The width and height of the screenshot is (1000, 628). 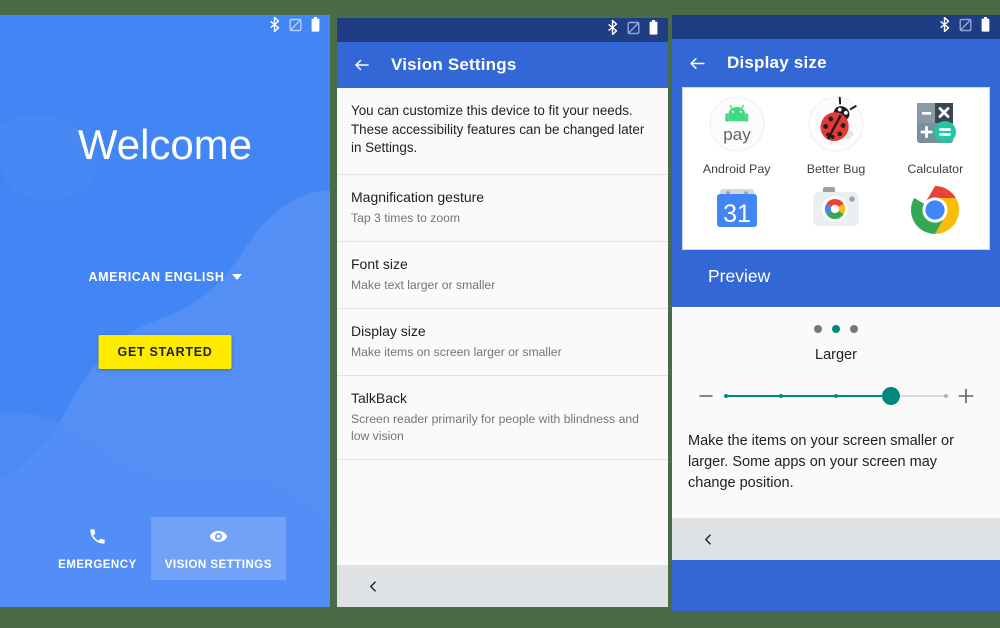 I want to click on size-value-label: Larger, so click(x=836, y=355).